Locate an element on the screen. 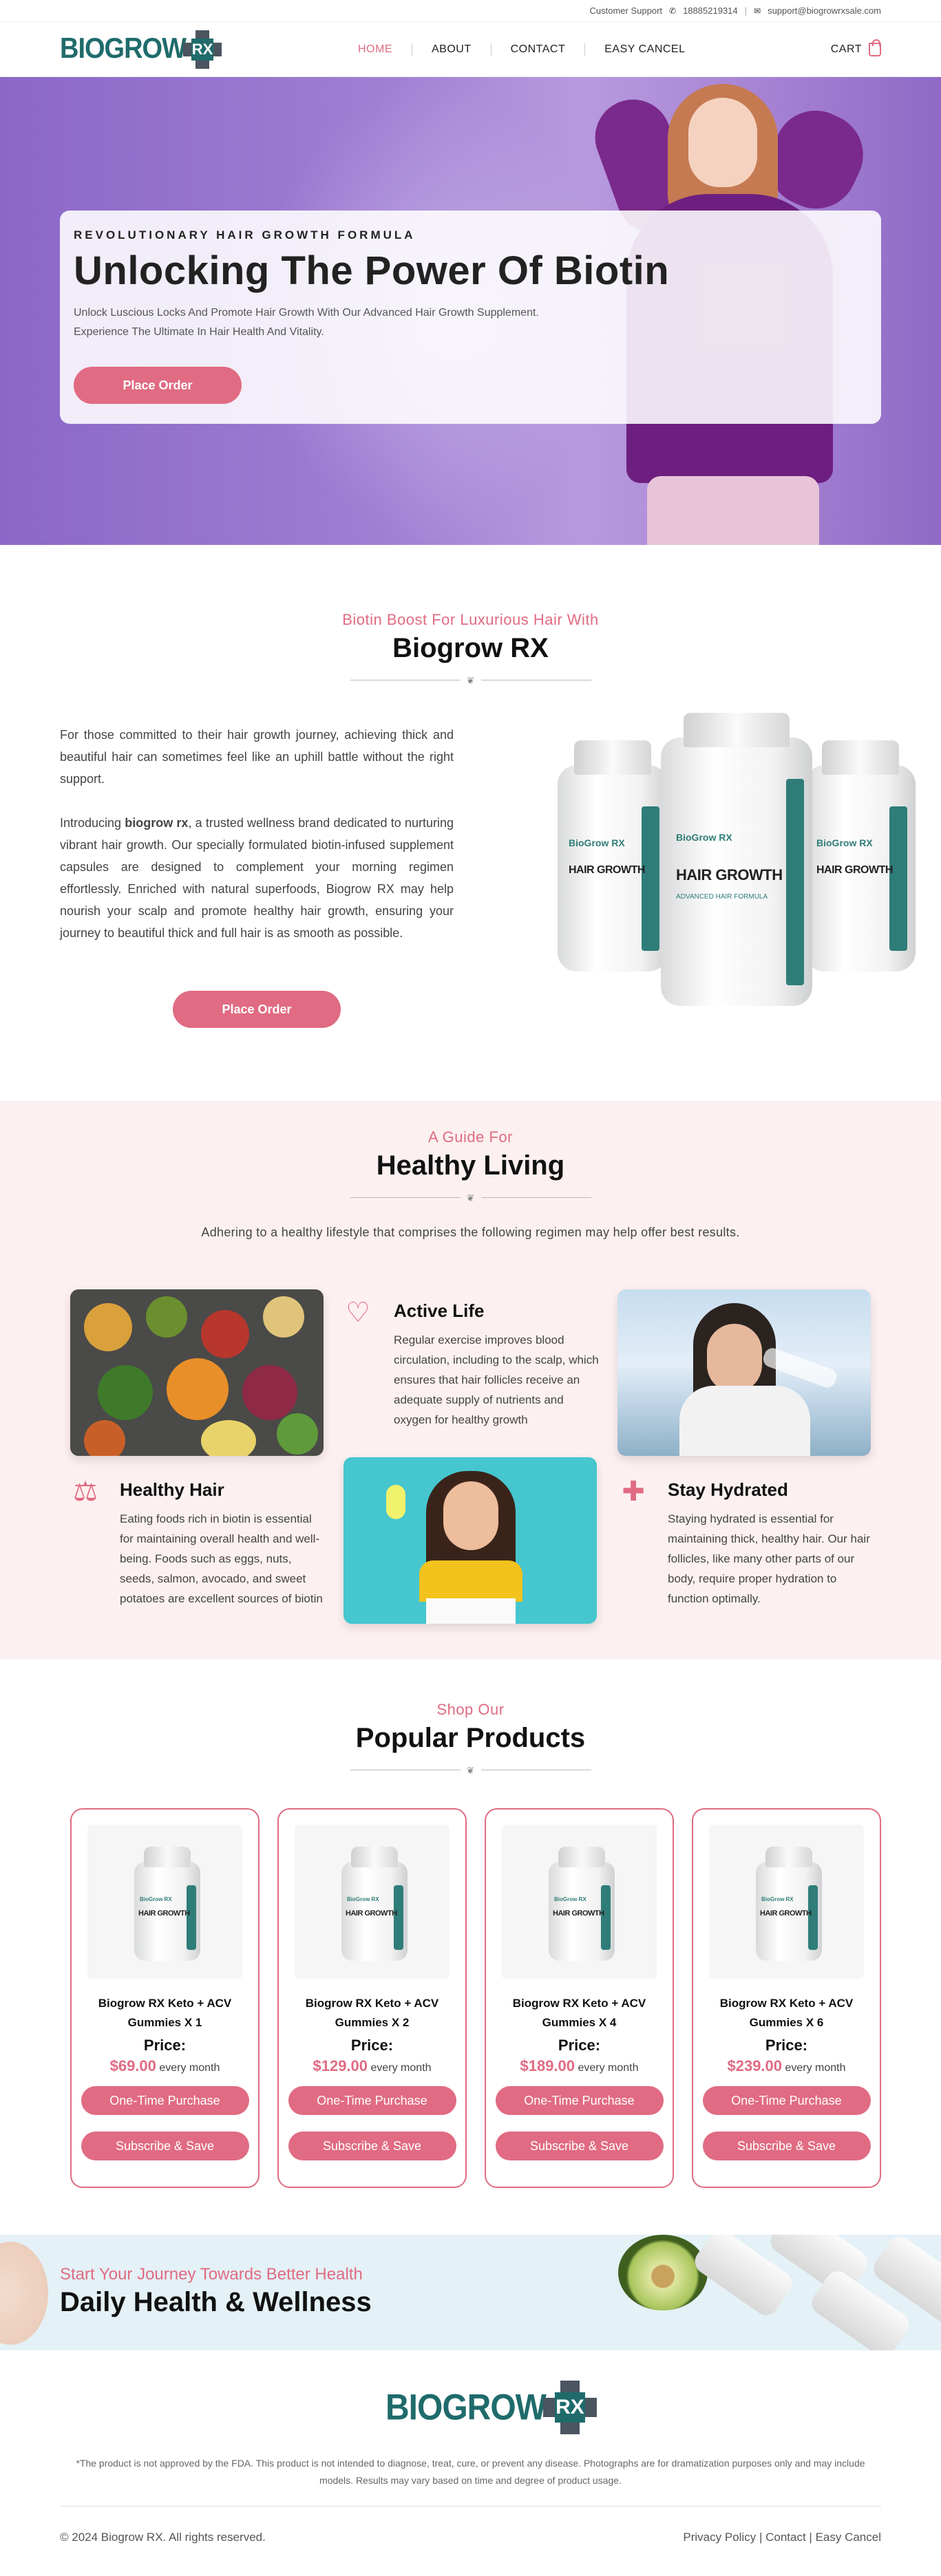  product-price: $69.00 is located at coordinates (132, 2065).